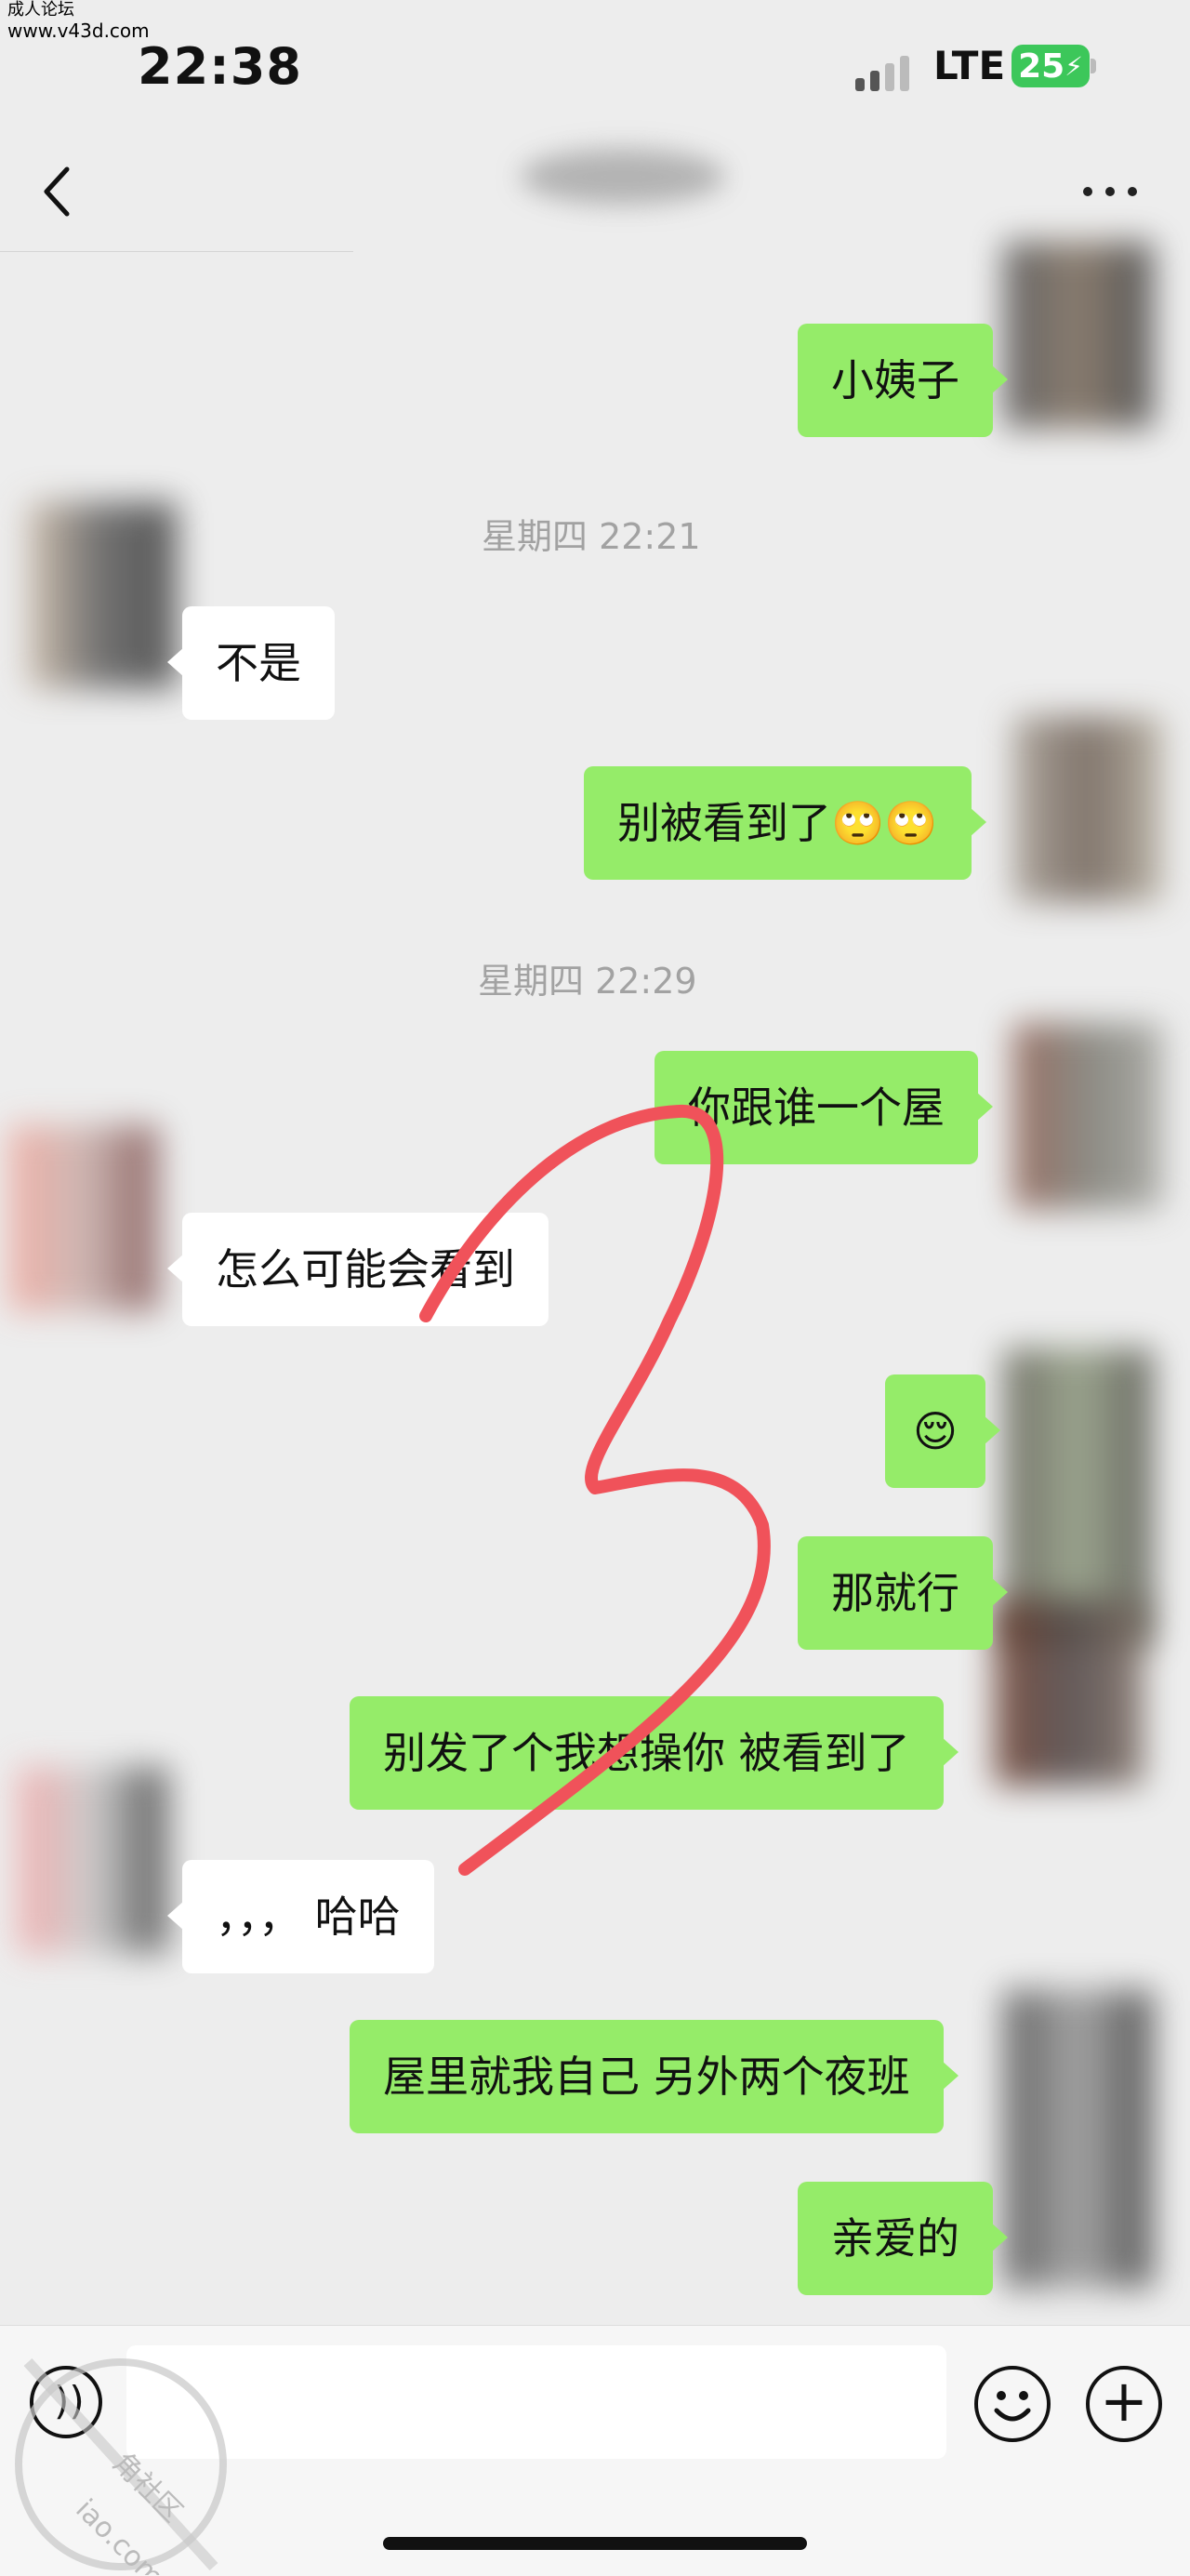 This screenshot has height=2576, width=1190. Describe the element at coordinates (69, 2400) in the screenshot. I see `voice-icon: ))` at that location.